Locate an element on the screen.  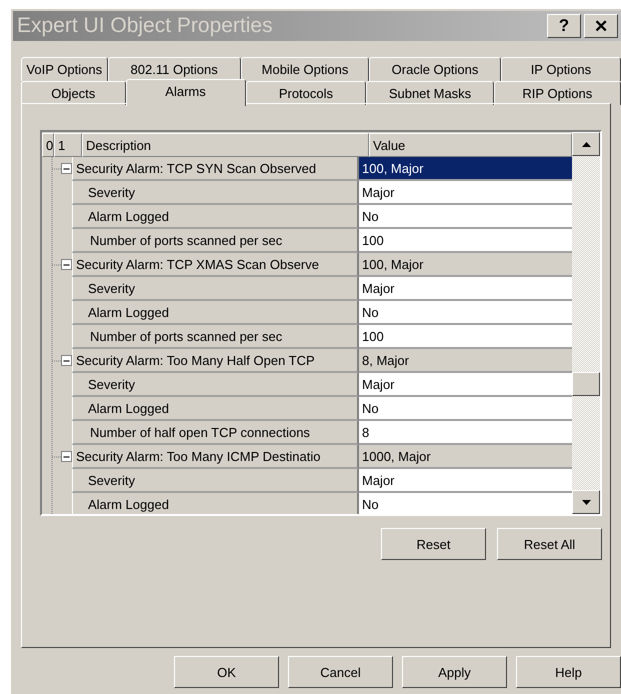
dialog-button: Cancel is located at coordinates (340, 672).